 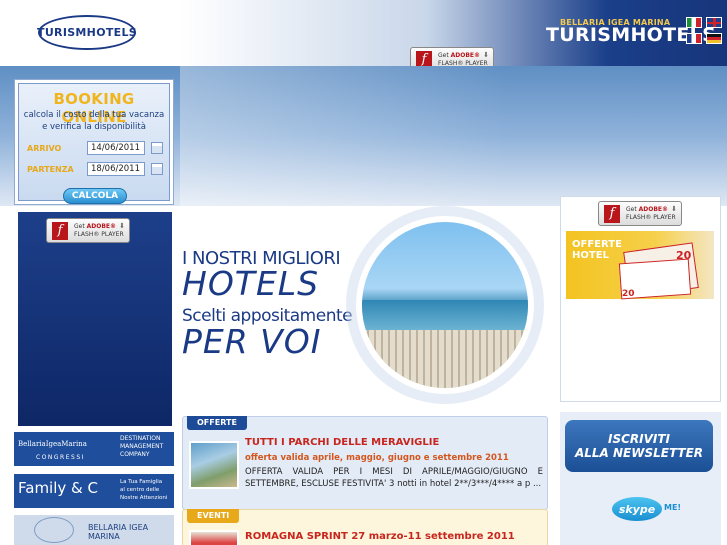 What do you see at coordinates (694, 38) in the screenshot?
I see `flag-french-icon` at bounding box center [694, 38].